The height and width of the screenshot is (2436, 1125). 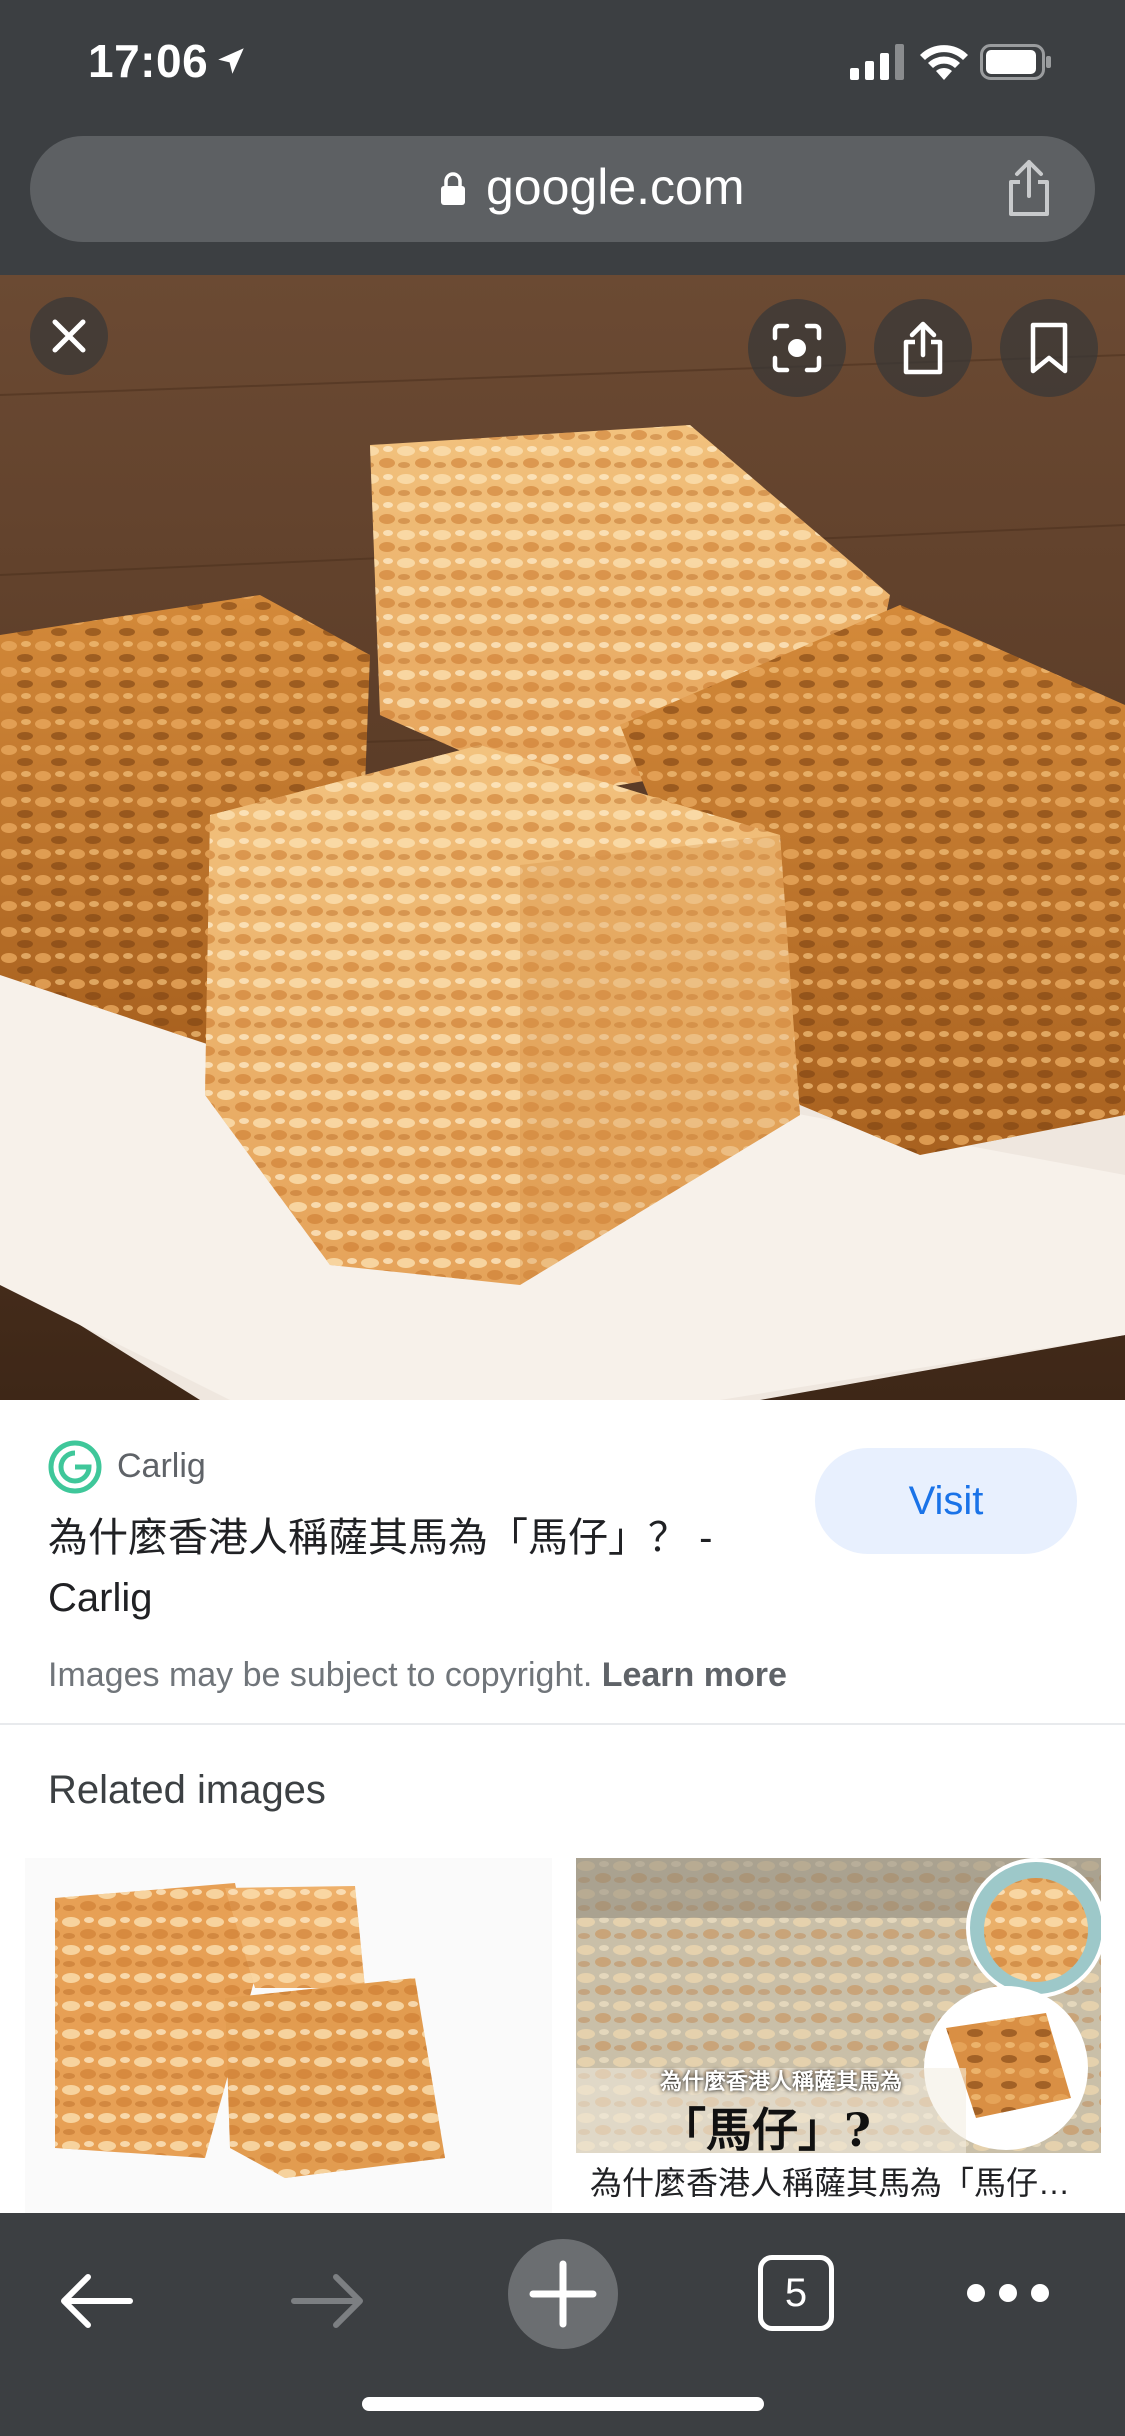 I want to click on forward-arrow-icon, so click(x=327, y=2301).